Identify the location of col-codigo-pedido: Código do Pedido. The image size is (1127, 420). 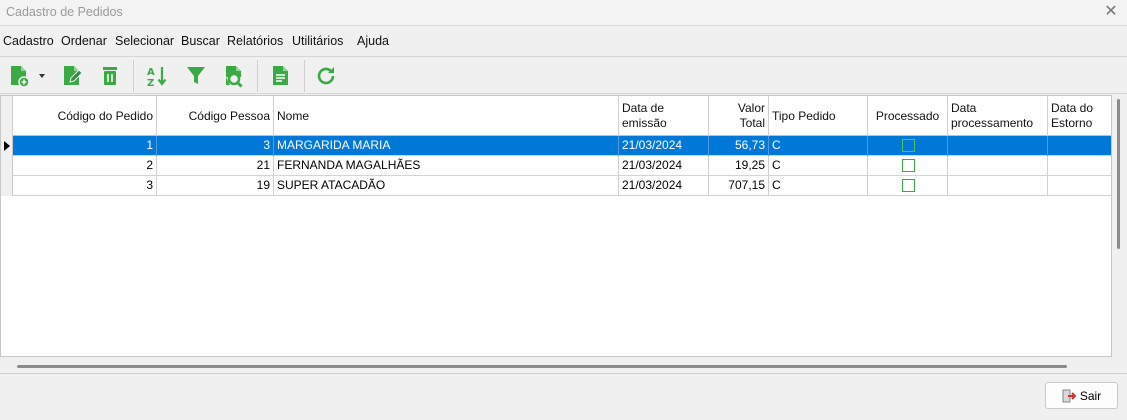
(85, 116).